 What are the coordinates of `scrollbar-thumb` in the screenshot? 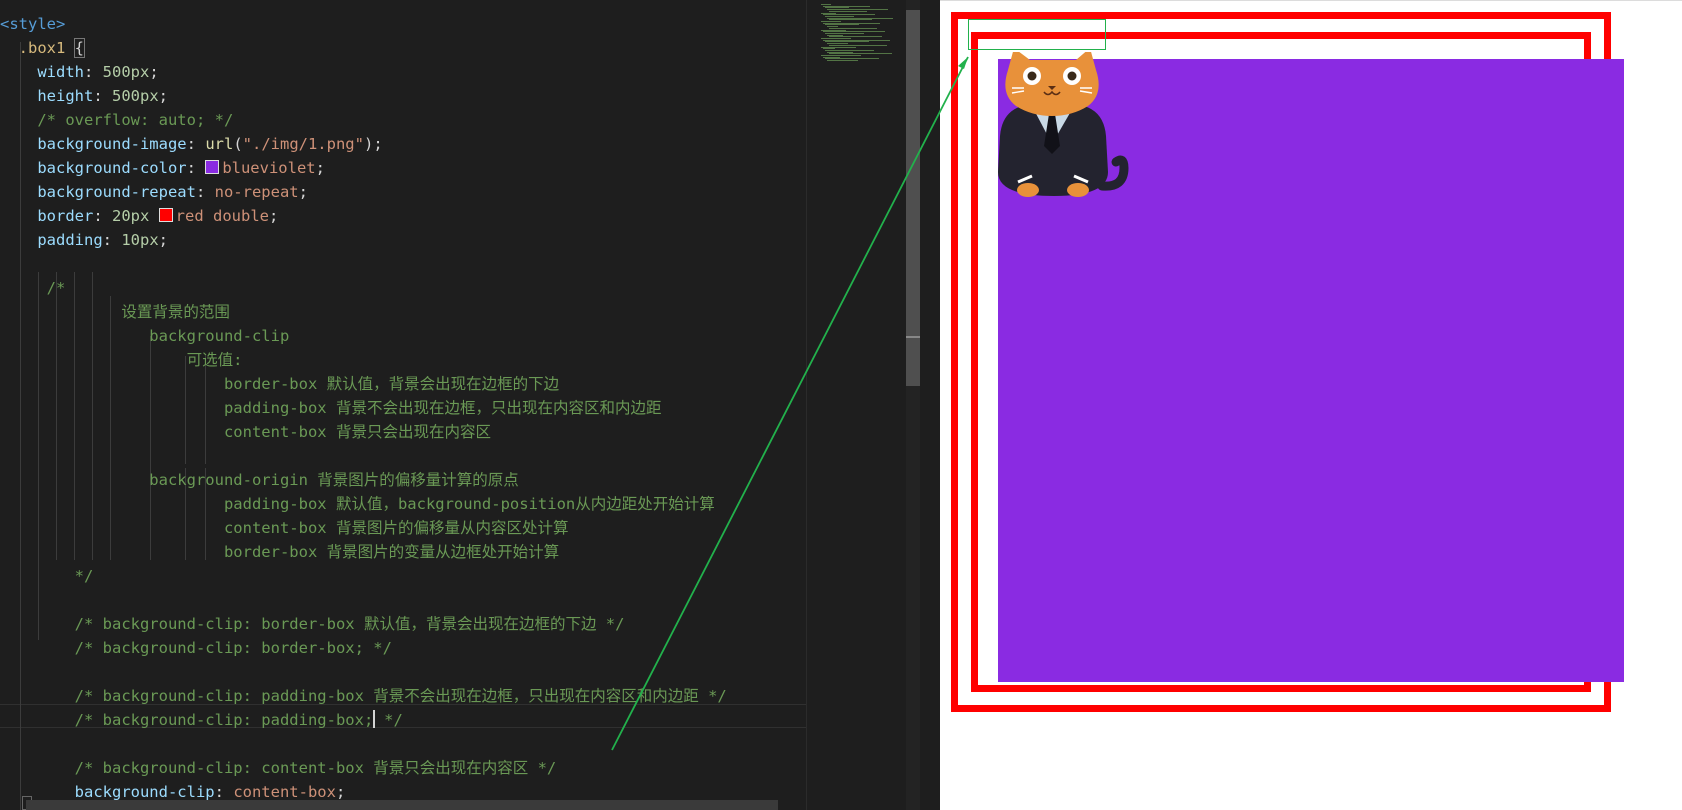 It's located at (913, 198).